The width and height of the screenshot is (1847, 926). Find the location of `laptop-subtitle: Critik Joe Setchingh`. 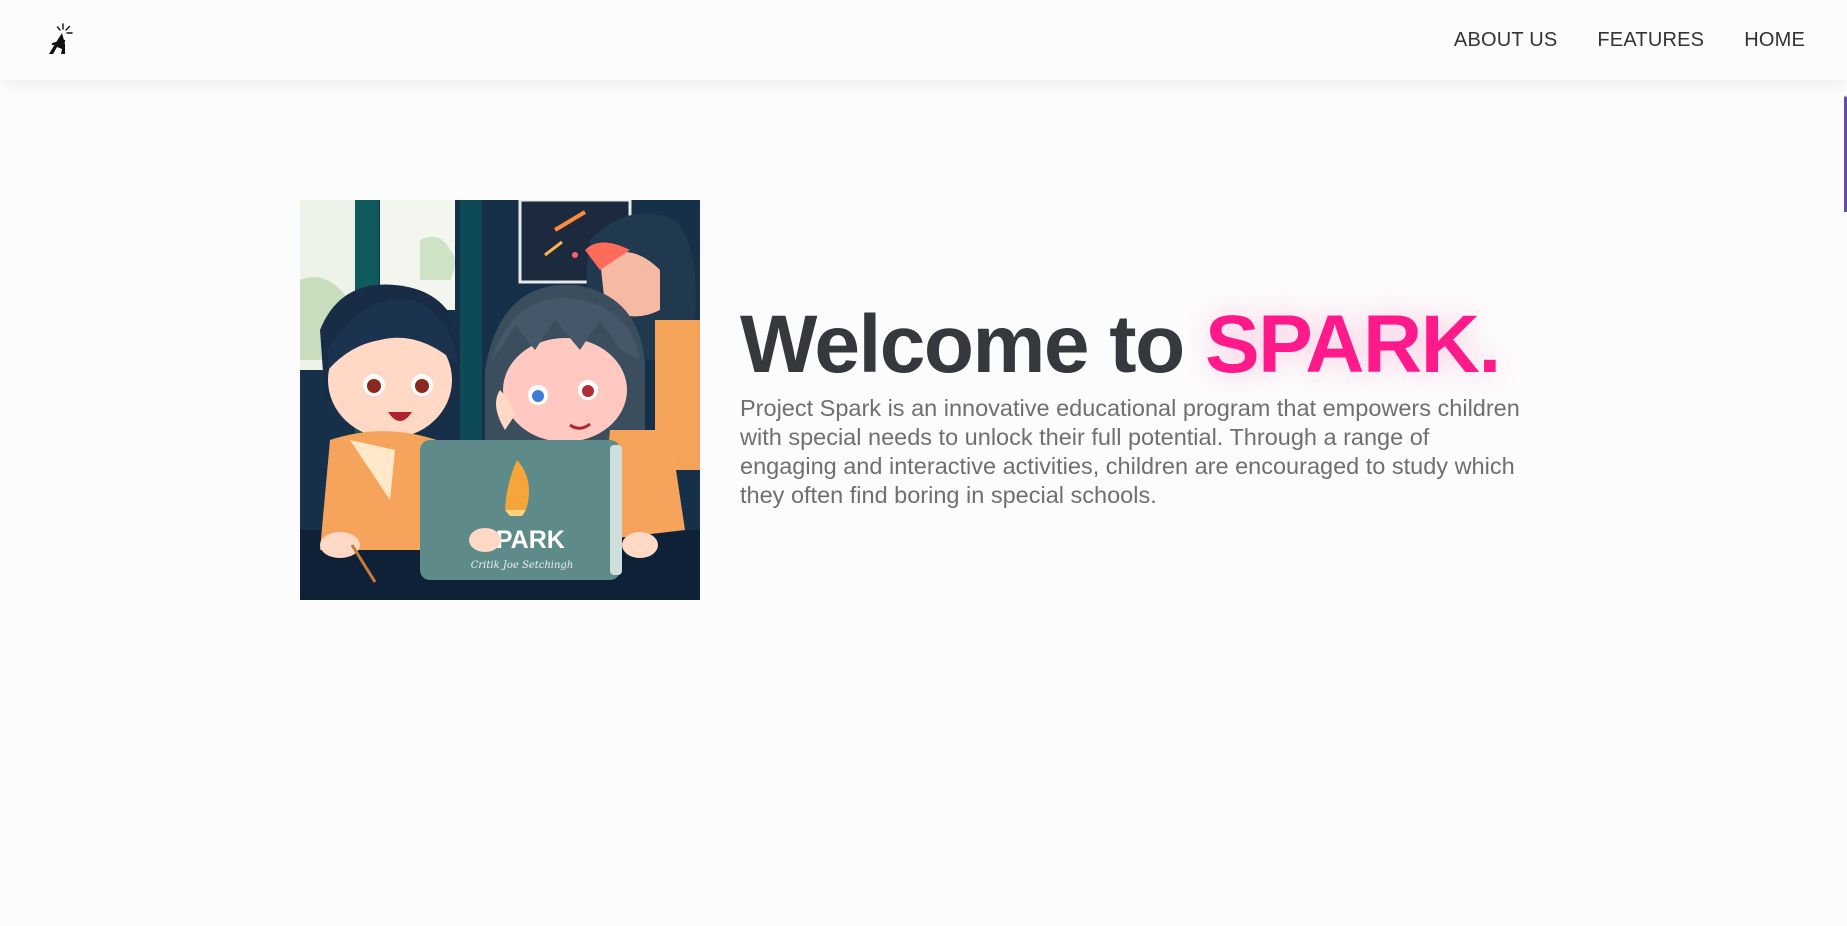

laptop-subtitle: Critik Joe Setchingh is located at coordinates (522, 565).